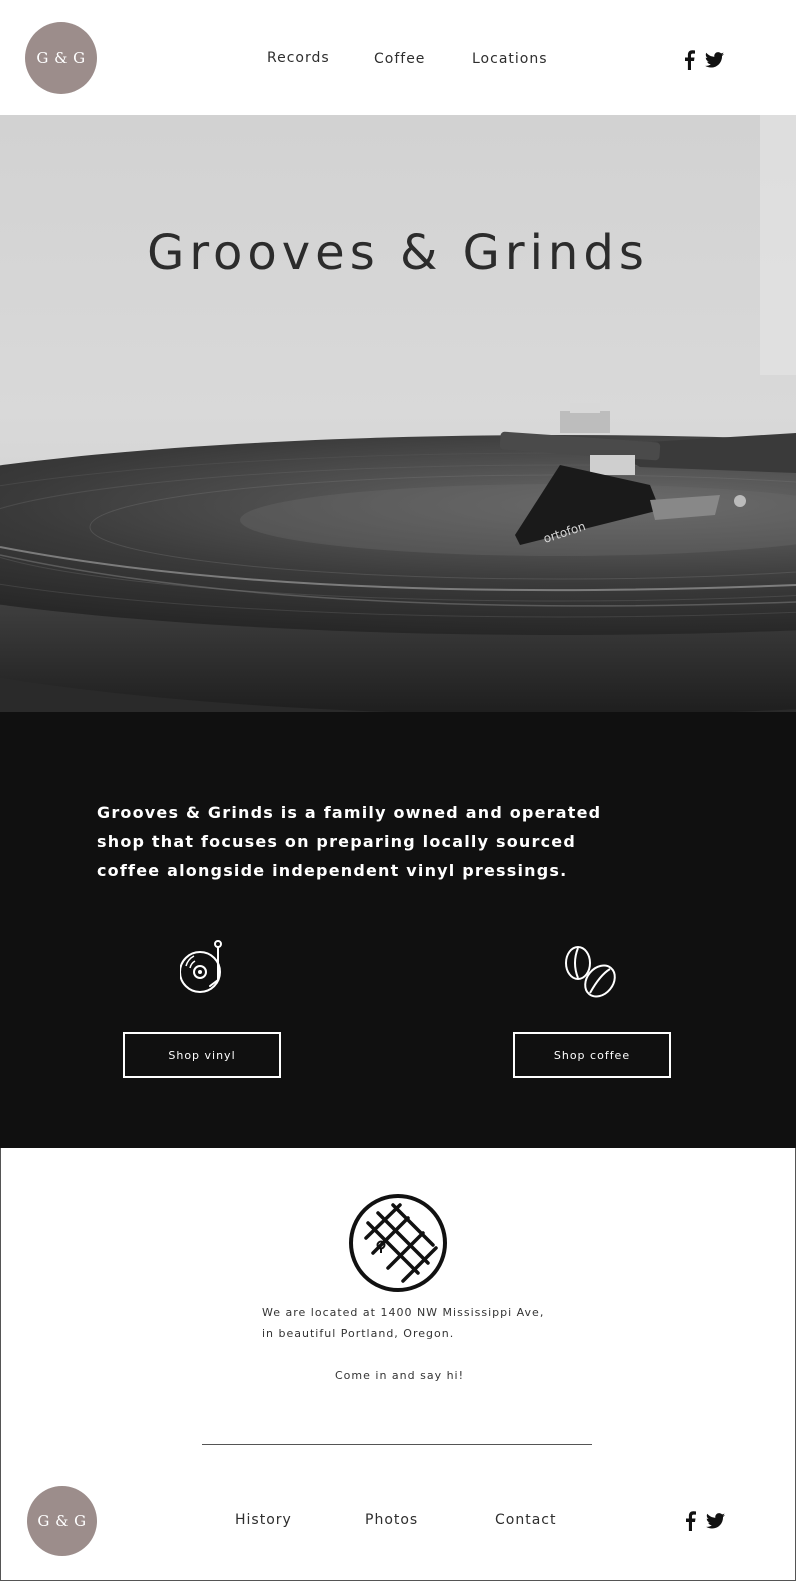  Describe the element at coordinates (398, 253) in the screenshot. I see `hero-title: Grooves & Grinds` at that location.